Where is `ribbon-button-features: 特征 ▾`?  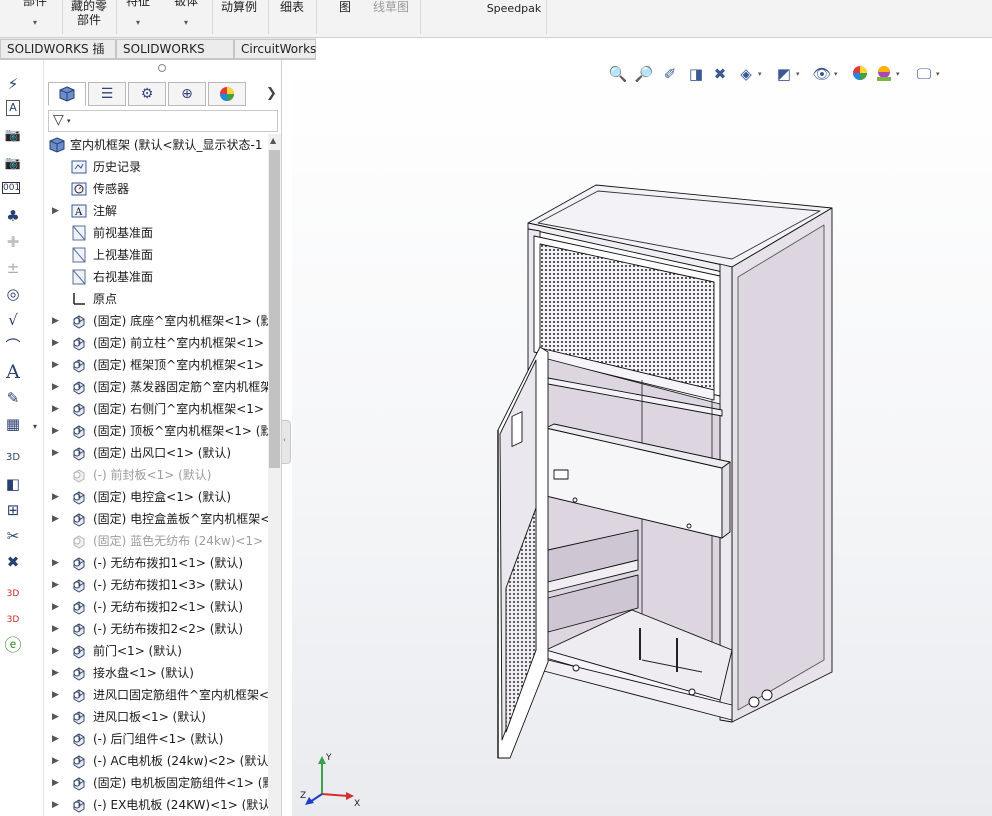
ribbon-button-features: 特征 ▾ is located at coordinates (138, 19).